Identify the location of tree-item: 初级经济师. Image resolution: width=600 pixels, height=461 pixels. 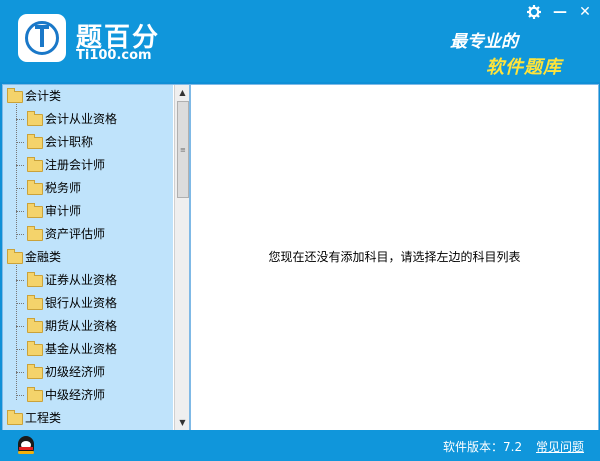
(88, 372).